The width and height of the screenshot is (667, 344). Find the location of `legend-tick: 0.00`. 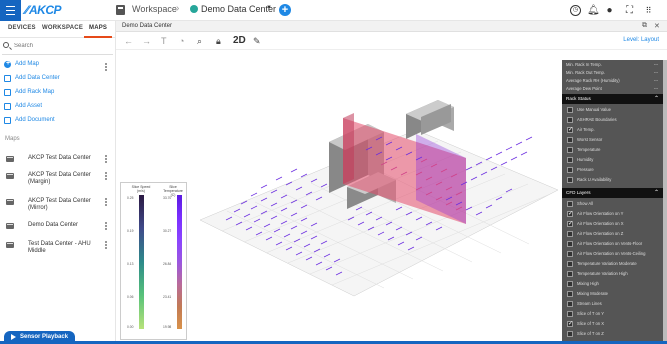

legend-tick: 0.00 is located at coordinates (130, 327).